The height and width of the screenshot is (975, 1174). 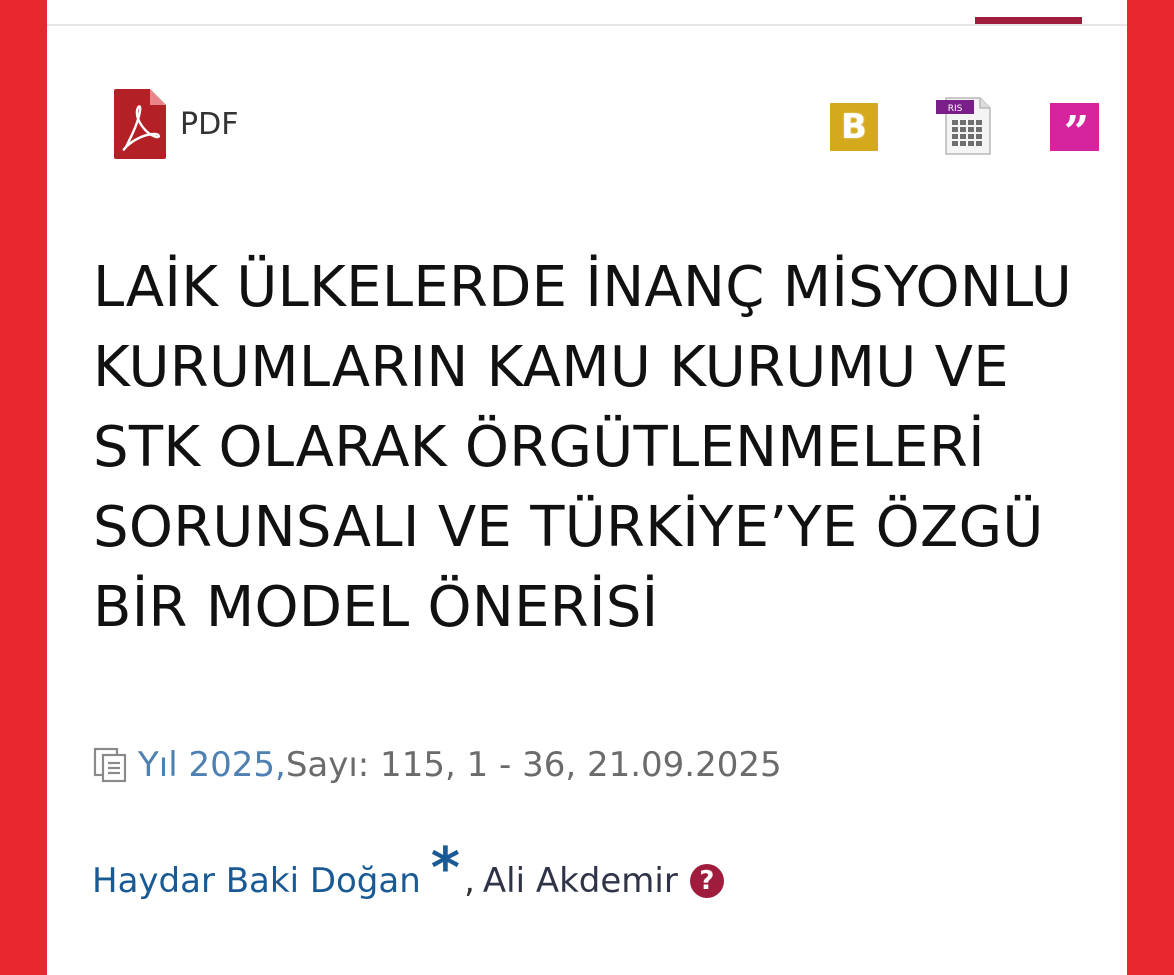 I want to click on ris-export-button: RIS, so click(x=965, y=126).